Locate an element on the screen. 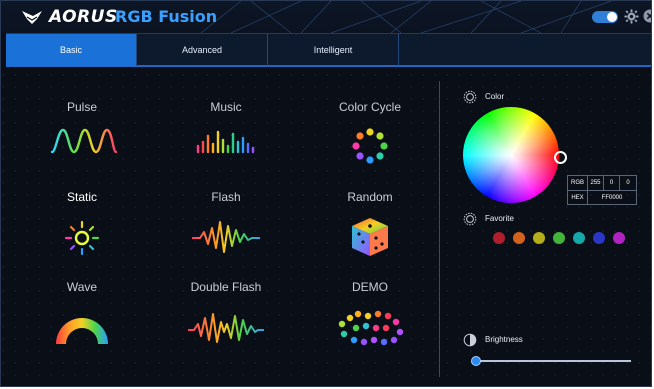 This screenshot has width=654, height=389. color-wheel is located at coordinates (511, 155).